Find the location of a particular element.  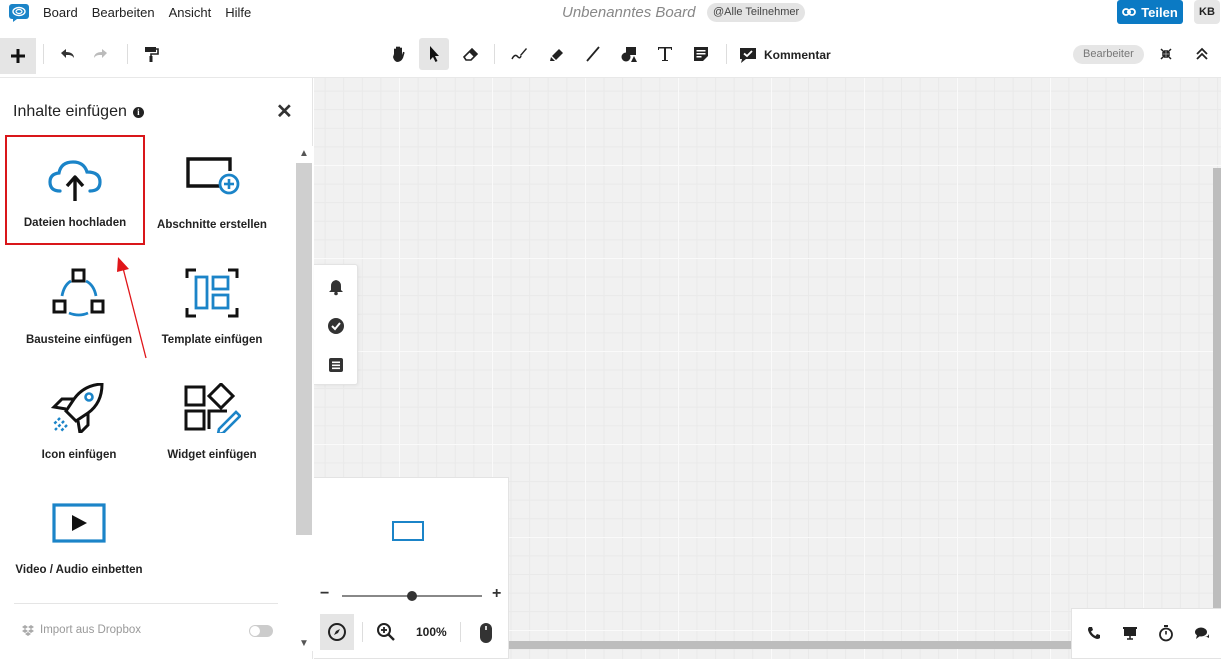

call-button is located at coordinates (1094, 633).